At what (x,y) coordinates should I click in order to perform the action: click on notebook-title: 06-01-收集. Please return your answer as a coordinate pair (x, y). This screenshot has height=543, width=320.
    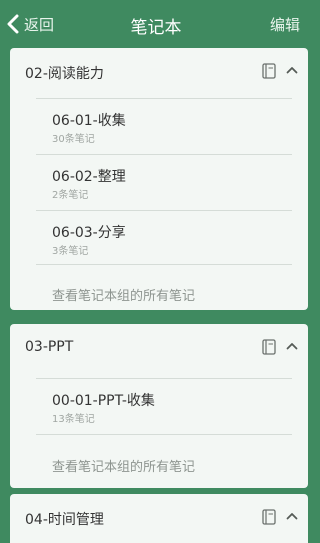
    Looking at the image, I should click on (89, 121).